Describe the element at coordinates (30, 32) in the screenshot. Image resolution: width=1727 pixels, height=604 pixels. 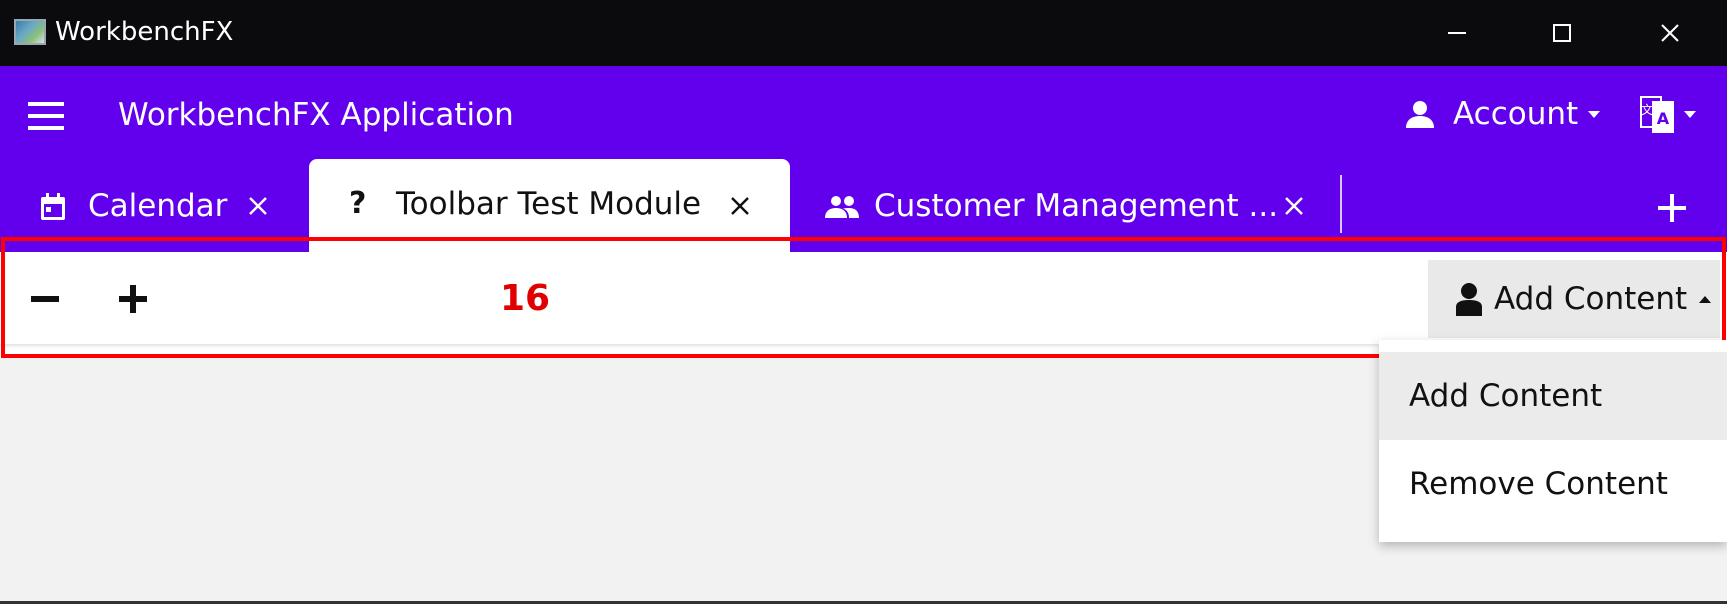
I see `app-icon` at that location.